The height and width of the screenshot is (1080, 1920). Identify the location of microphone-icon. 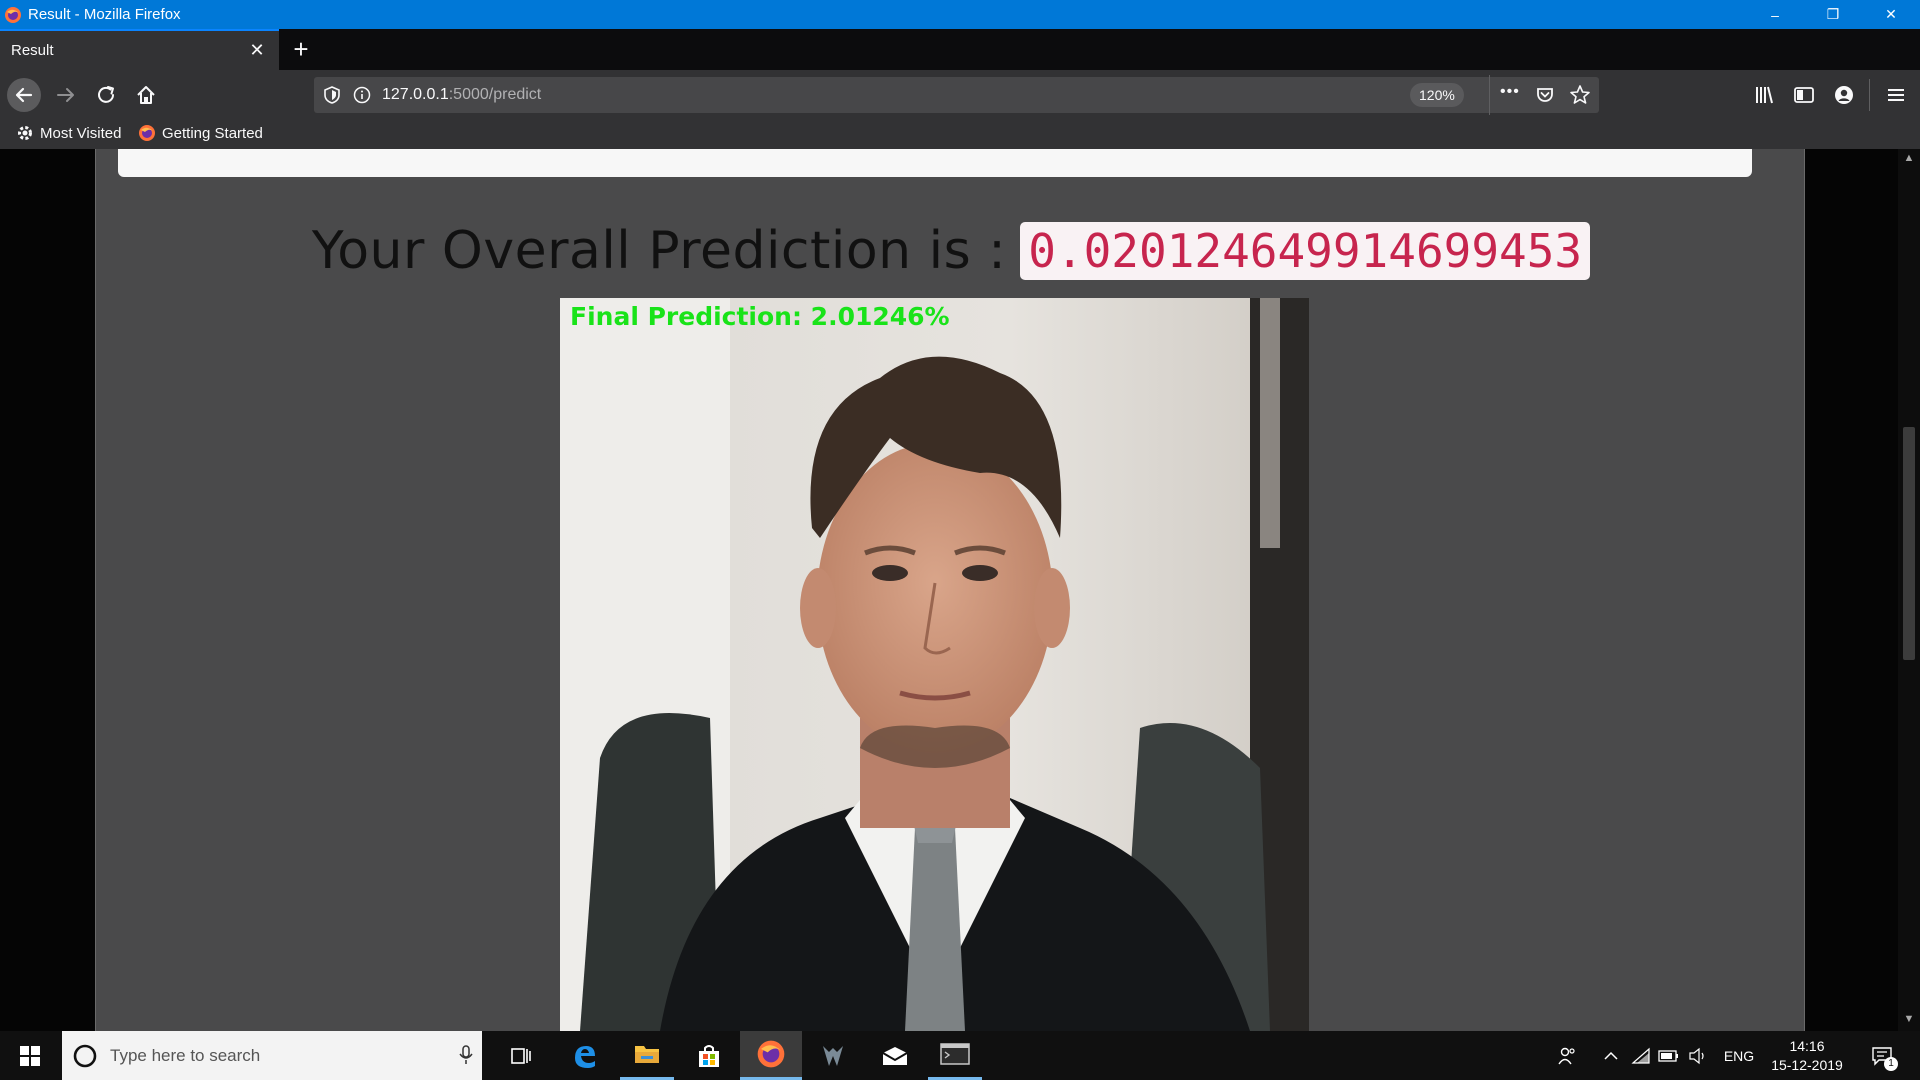
(466, 1055).